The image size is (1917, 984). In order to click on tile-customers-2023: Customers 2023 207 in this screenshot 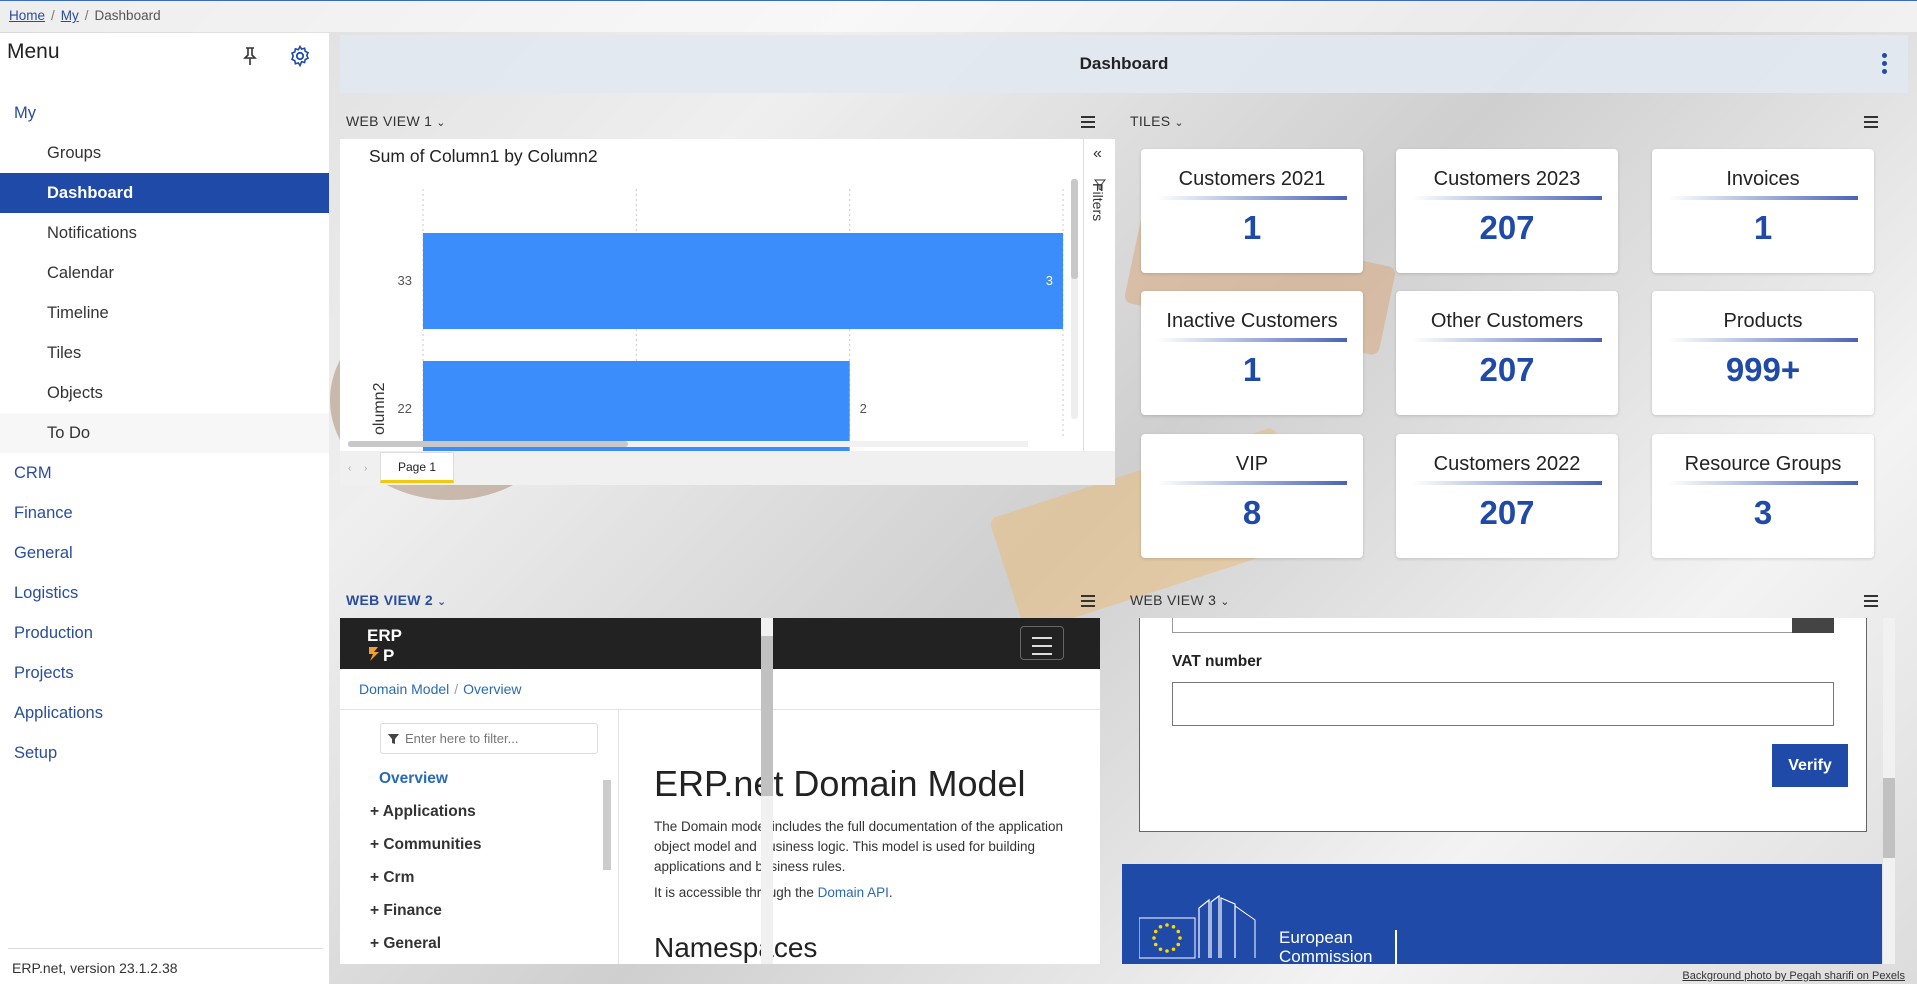, I will do `click(1507, 211)`.